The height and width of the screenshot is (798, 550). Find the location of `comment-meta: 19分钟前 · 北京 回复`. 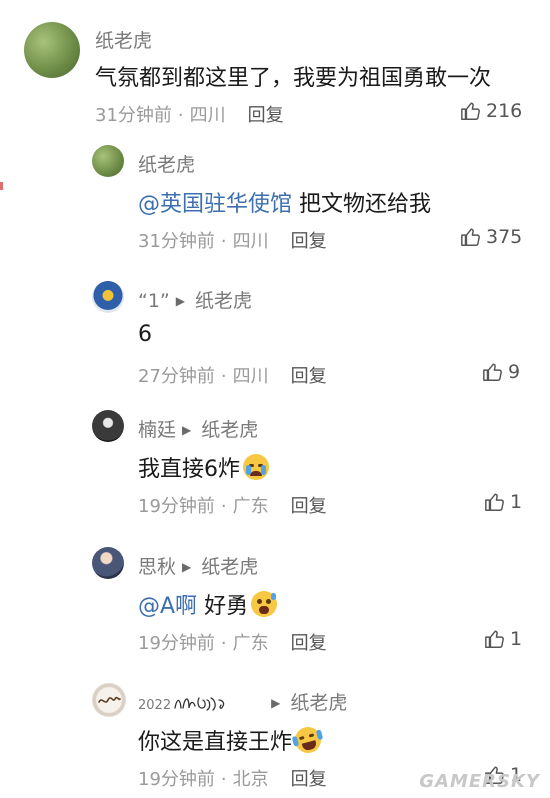

comment-meta: 19分钟前 · 北京 回复 is located at coordinates (232, 779).